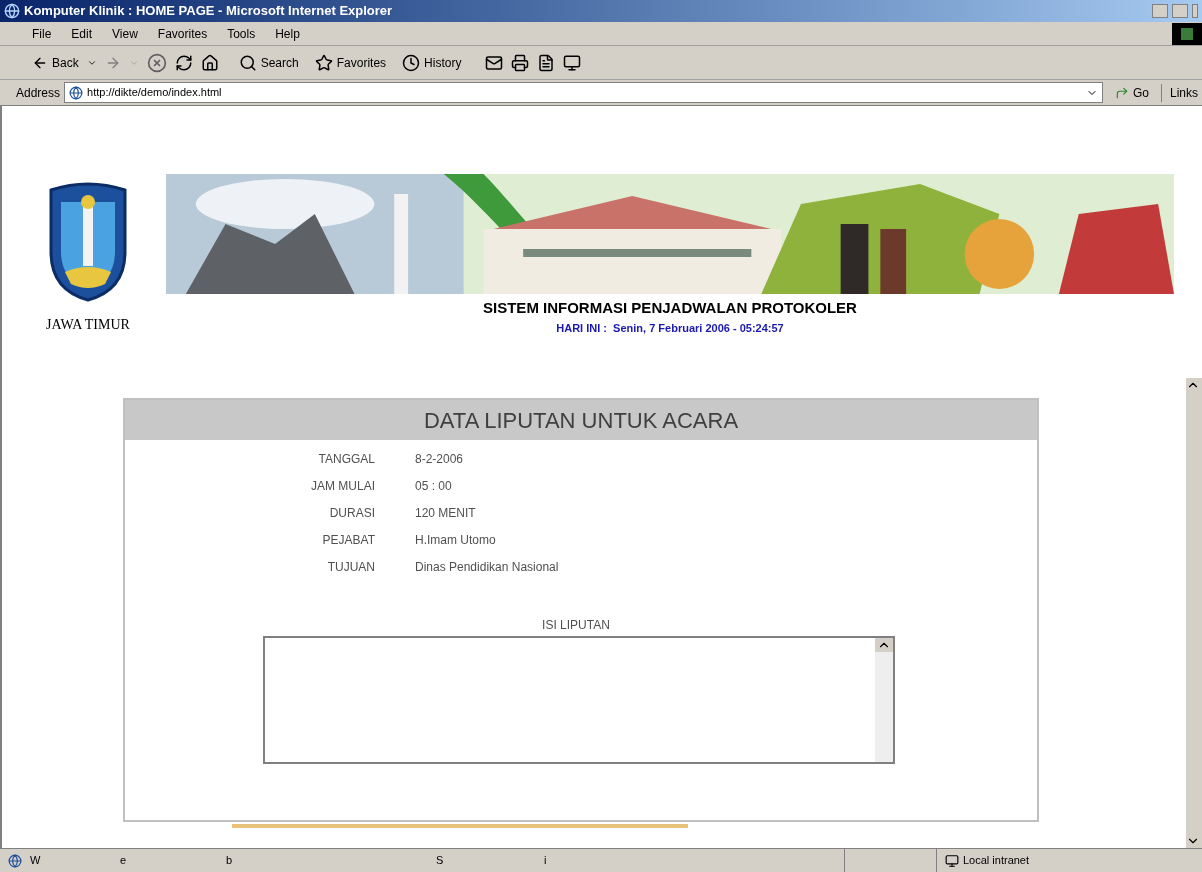 The image size is (1202, 872). Describe the element at coordinates (670, 328) in the screenshot. I see `date-line: HARI INI : Senin, 7 Februari 2006 - 05:24:57` at that location.